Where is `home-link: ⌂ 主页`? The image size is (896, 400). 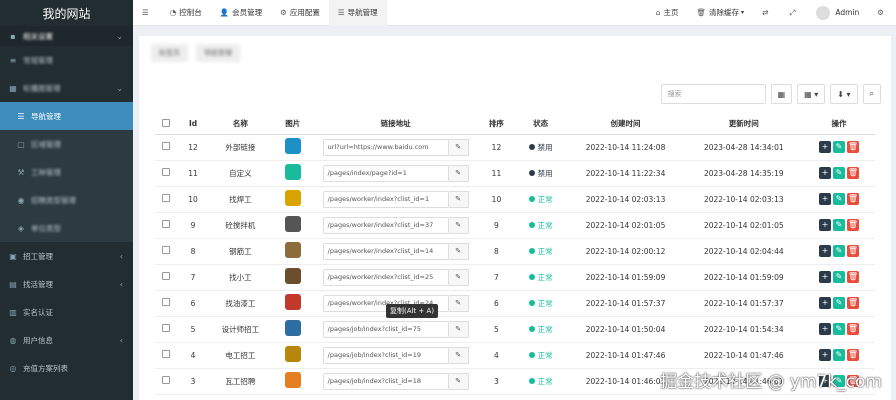
home-link: ⌂ 主页 is located at coordinates (667, 13).